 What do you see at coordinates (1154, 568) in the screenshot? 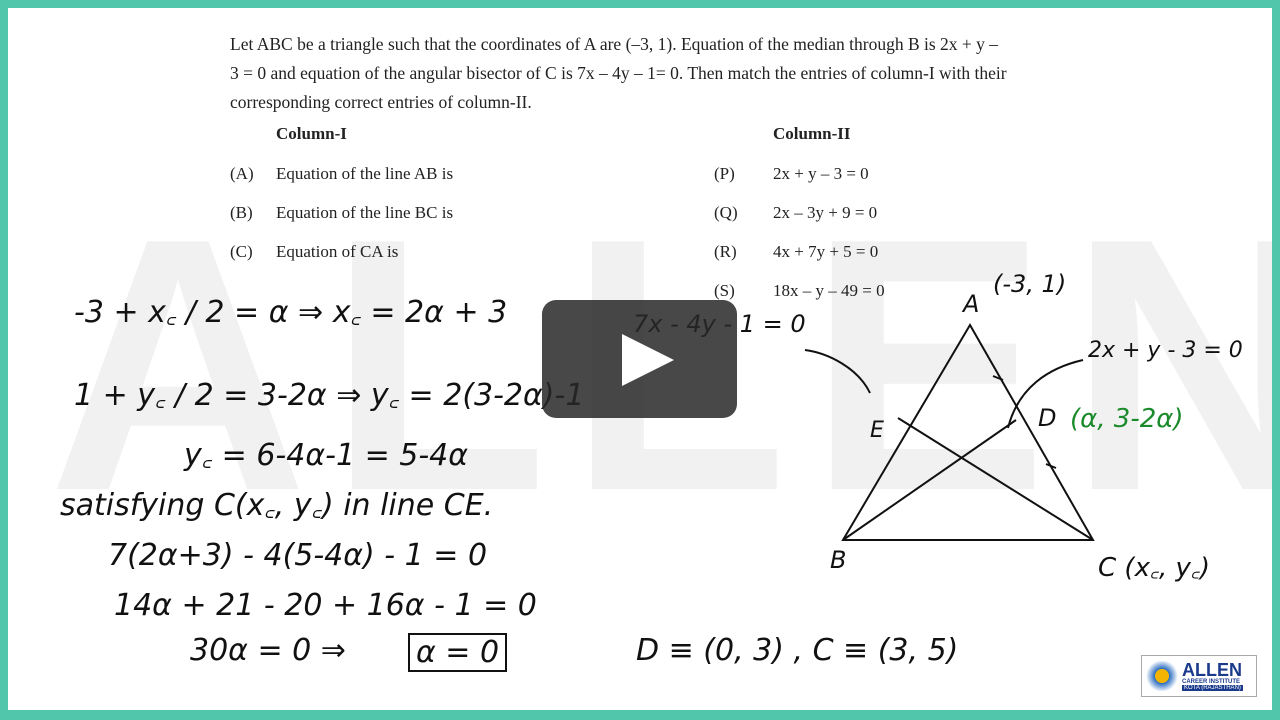
I see `label-c: C (x꜀, y꜀)` at bounding box center [1154, 568].